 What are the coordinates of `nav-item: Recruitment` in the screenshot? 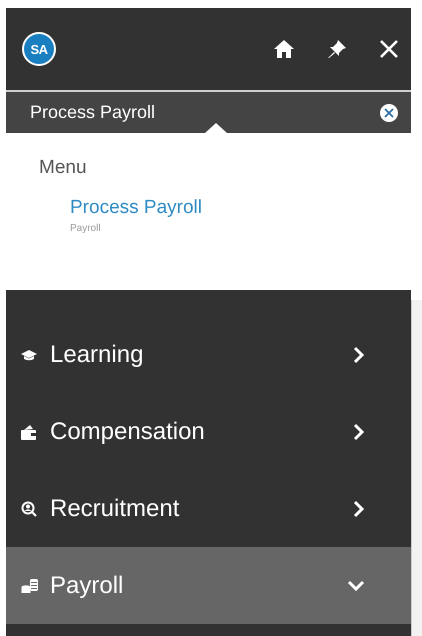 It's located at (208, 508).